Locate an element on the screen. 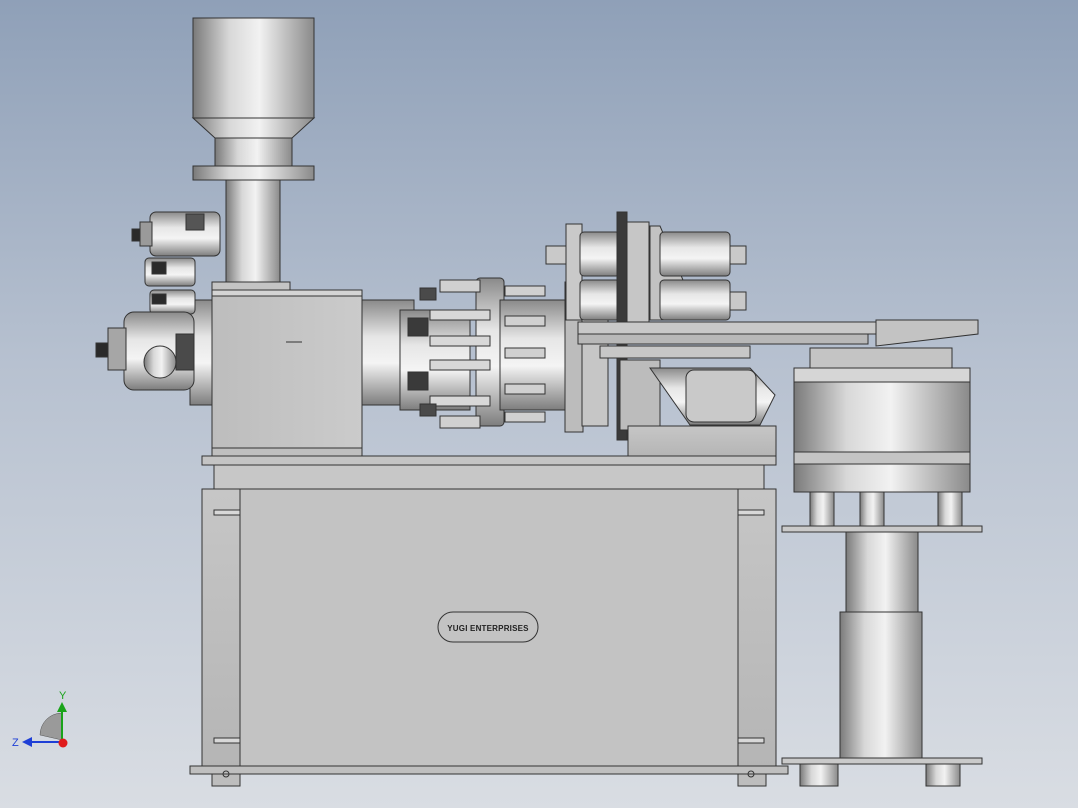 The image size is (1078, 808). x-axis-icon is located at coordinates (63, 743).